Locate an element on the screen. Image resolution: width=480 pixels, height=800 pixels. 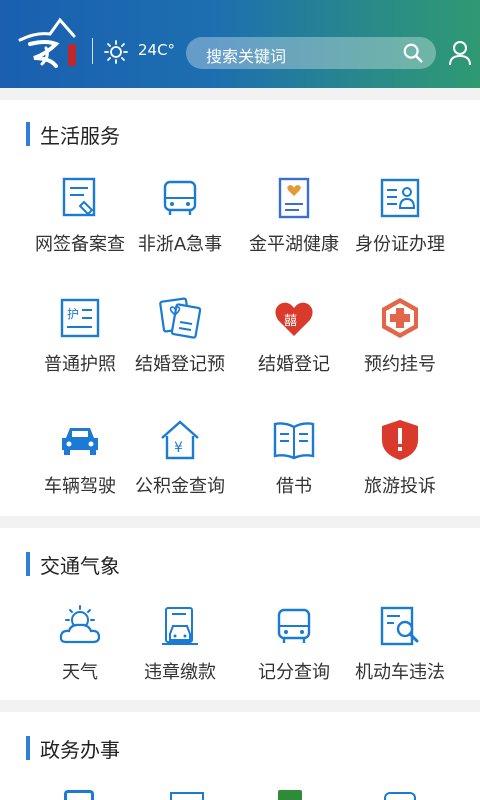
service-item: 机动车违法 is located at coordinates (400, 644).